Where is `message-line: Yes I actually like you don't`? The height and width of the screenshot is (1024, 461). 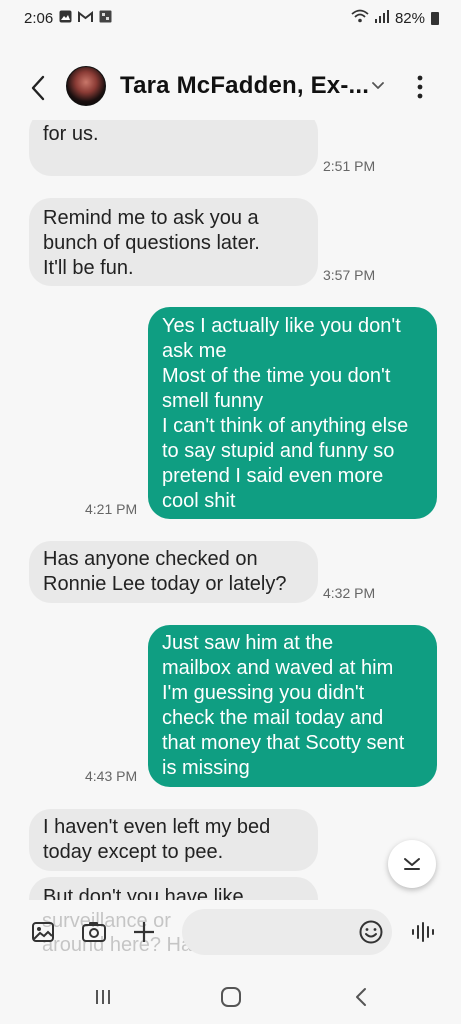
message-line: Yes I actually like you don't is located at coordinates (281, 326).